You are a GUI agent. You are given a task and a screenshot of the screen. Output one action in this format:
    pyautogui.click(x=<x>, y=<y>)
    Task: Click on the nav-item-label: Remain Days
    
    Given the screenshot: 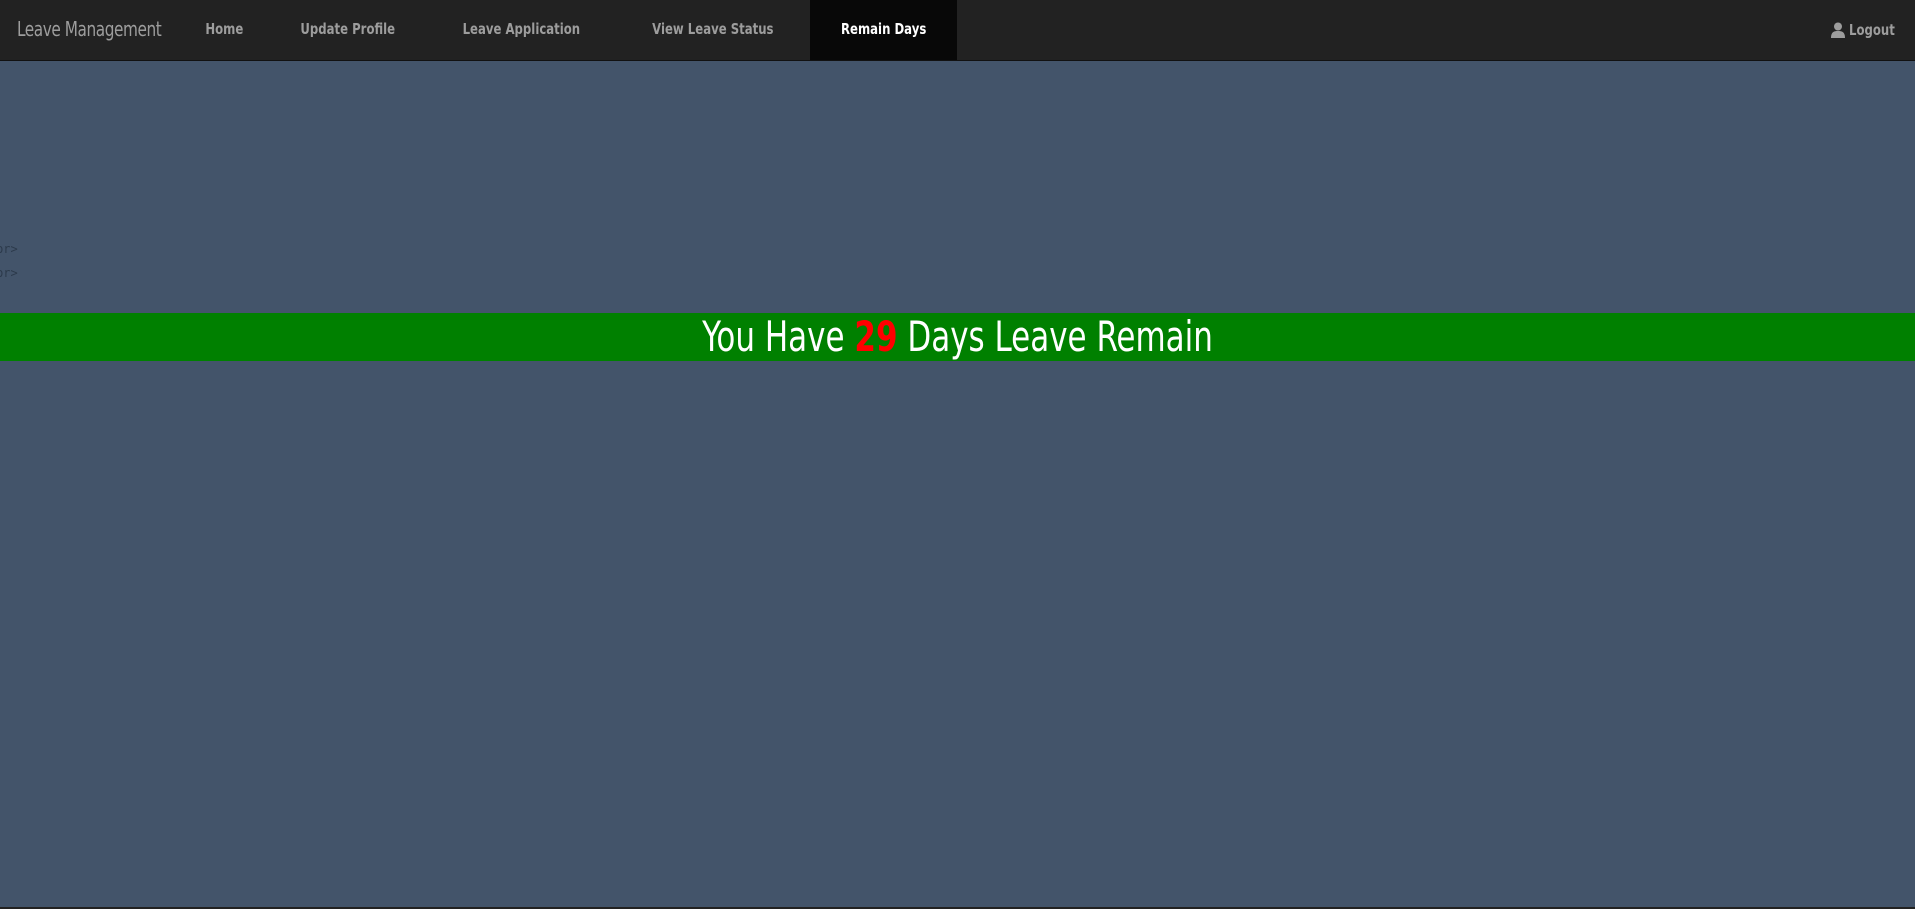 What is the action you would take?
    pyautogui.click(x=883, y=29)
    